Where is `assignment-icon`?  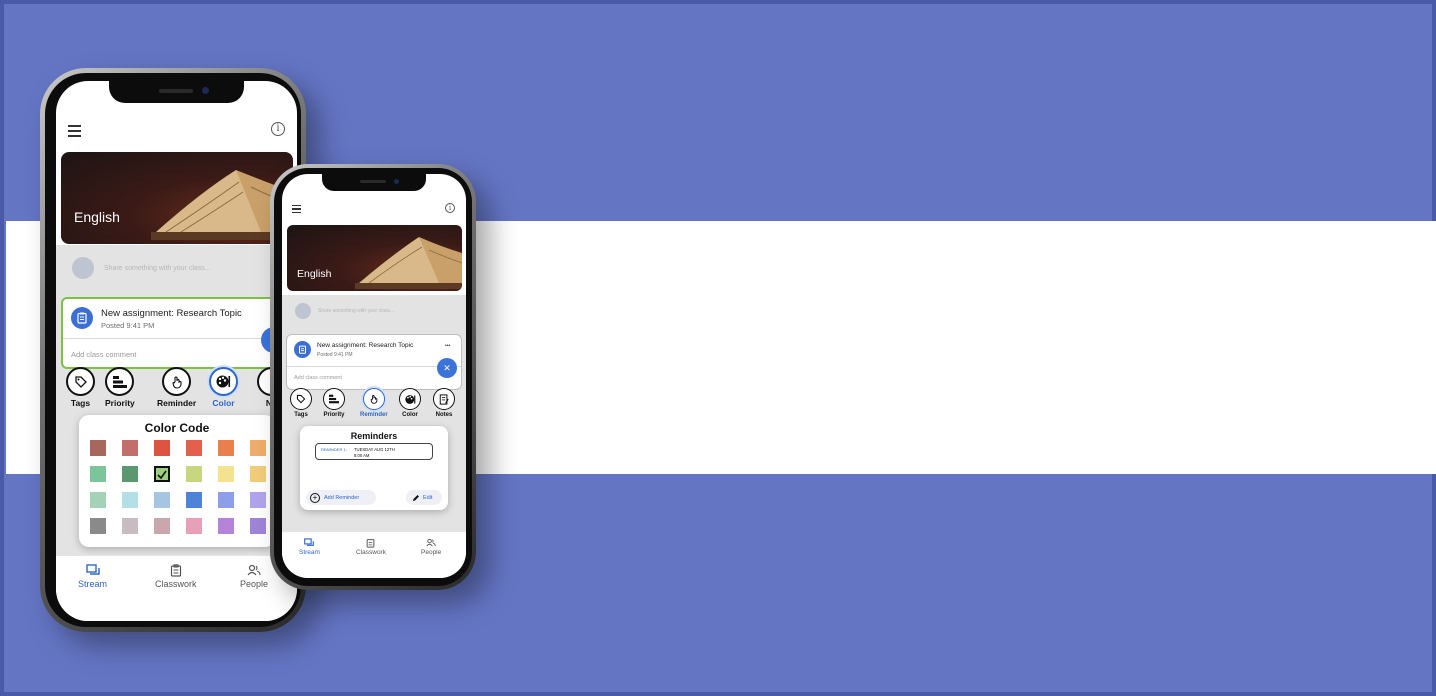
assignment-icon is located at coordinates (82, 318).